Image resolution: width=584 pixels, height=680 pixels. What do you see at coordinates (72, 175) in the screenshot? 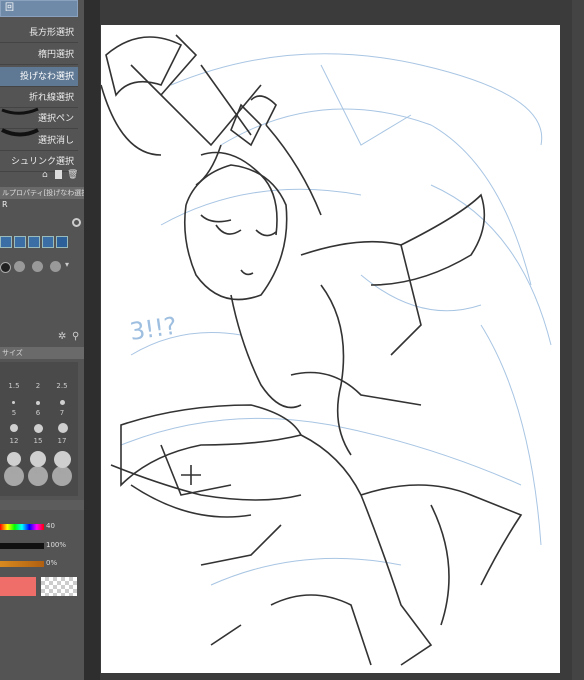
I see `trash-icon: 🗑` at bounding box center [72, 175].